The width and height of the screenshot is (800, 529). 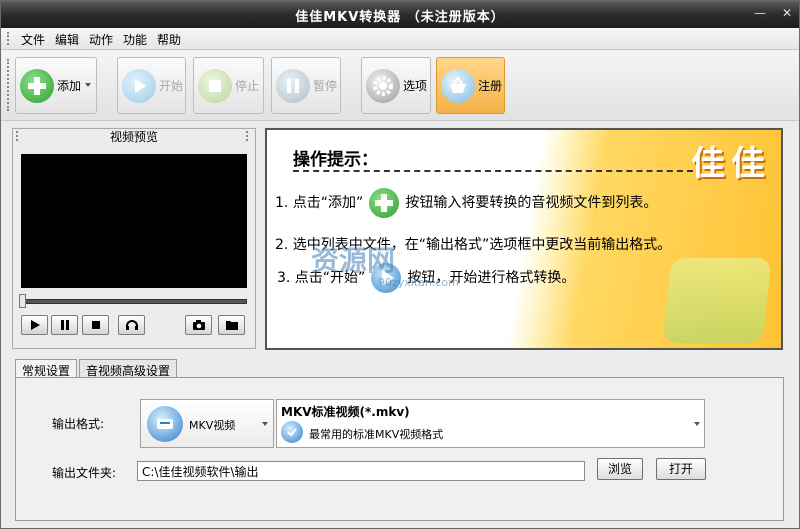 I want to click on preset-video-icon, so click(x=292, y=432).